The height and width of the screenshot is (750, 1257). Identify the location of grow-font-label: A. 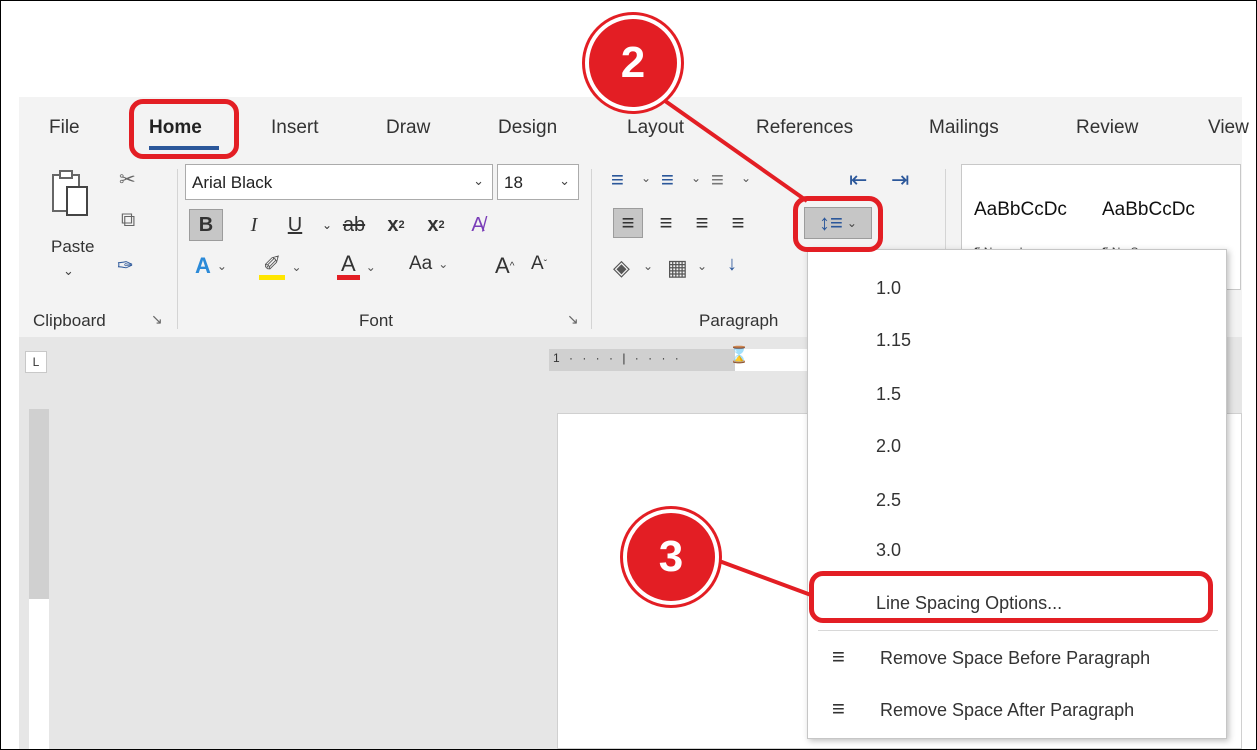
(502, 265).